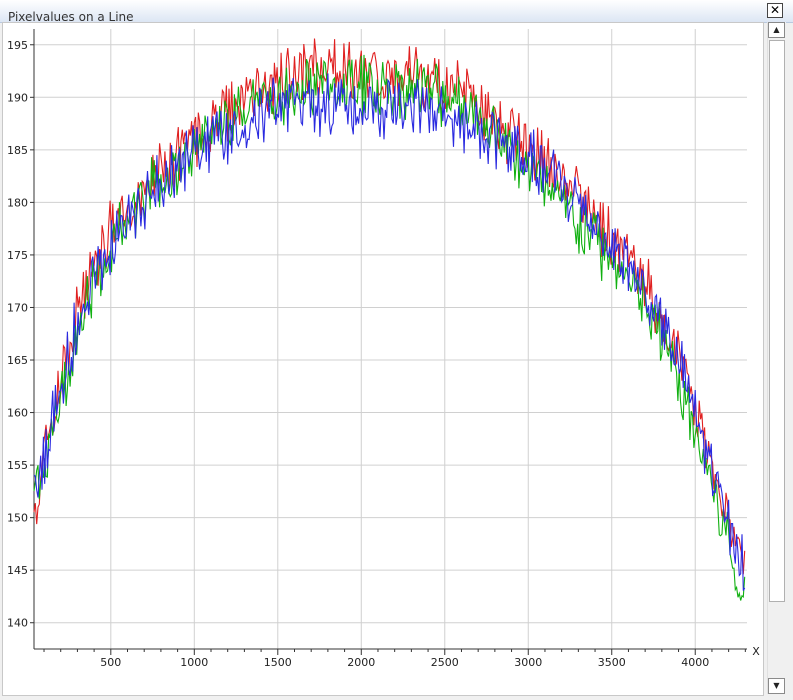 The height and width of the screenshot is (700, 793). What do you see at coordinates (17, 307) in the screenshot?
I see `y-tick-label: 170` at bounding box center [17, 307].